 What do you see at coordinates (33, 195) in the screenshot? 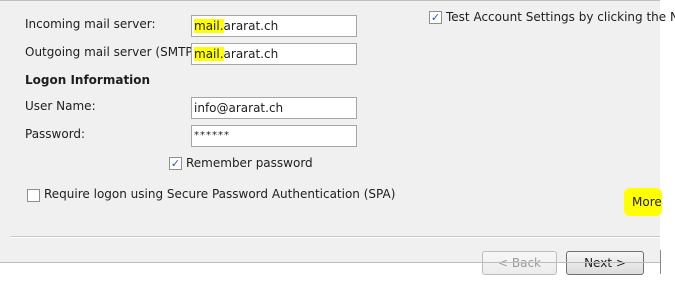
I see `spa-checkbox` at bounding box center [33, 195].